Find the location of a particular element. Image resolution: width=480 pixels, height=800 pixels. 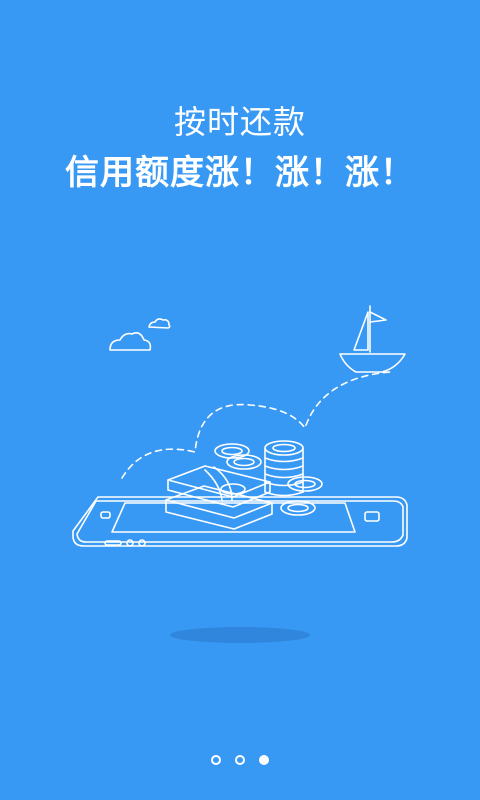

subtitle-text: 按时还款 is located at coordinates (239, 122).